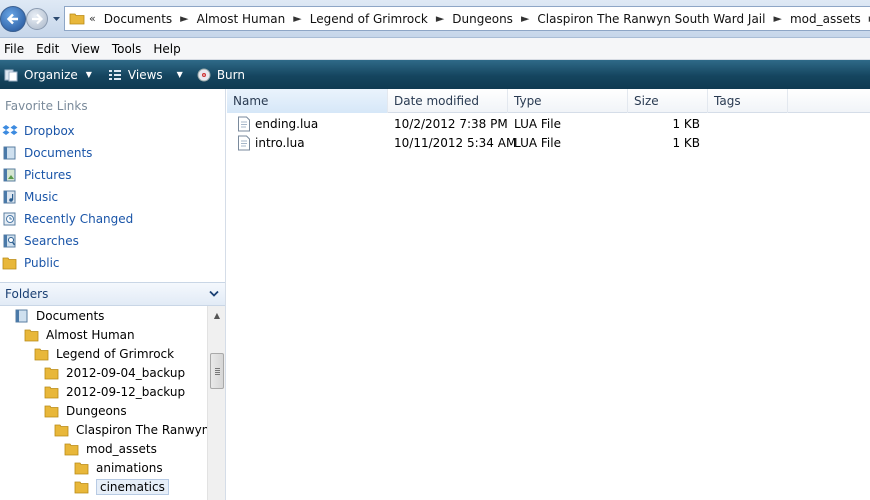 The image size is (870, 500). What do you see at coordinates (37, 131) in the screenshot?
I see `favorite-dropbox: Dropbox` at bounding box center [37, 131].